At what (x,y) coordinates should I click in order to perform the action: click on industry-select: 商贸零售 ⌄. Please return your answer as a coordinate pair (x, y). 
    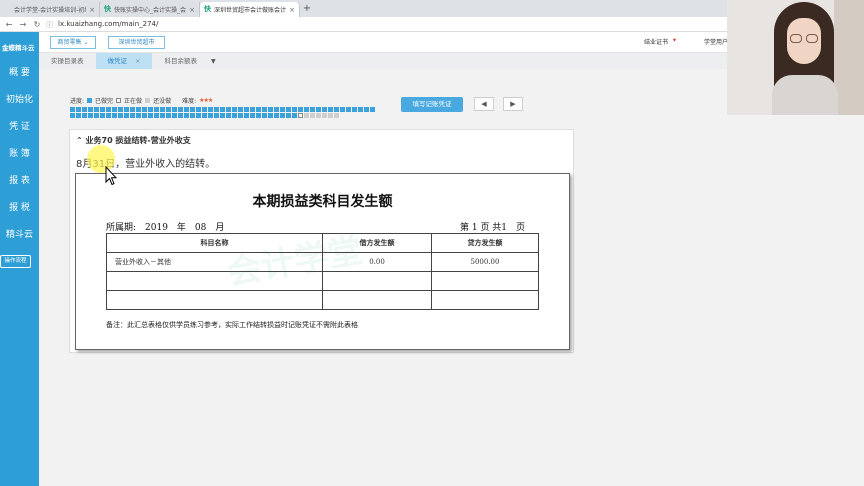
    Looking at the image, I should click on (73, 42).